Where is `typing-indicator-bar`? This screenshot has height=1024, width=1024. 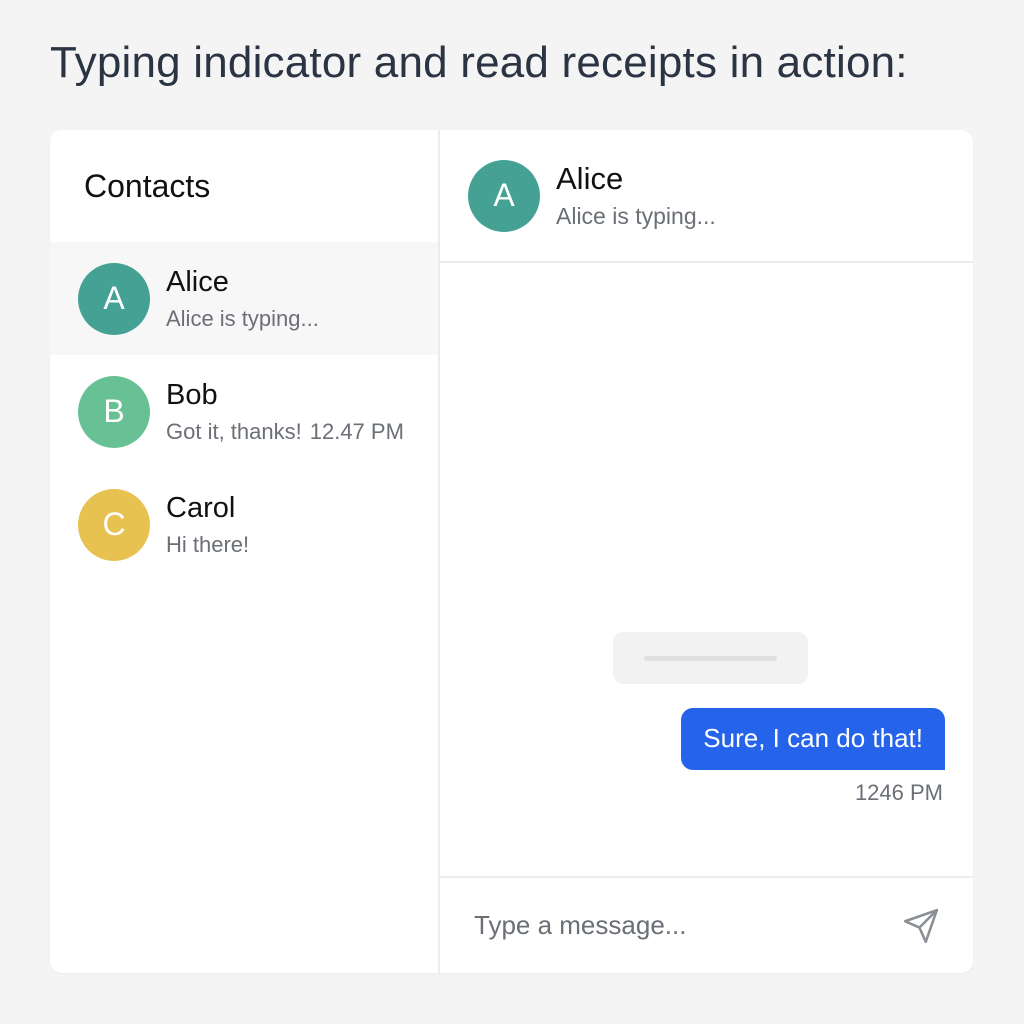 typing-indicator-bar is located at coordinates (710, 658).